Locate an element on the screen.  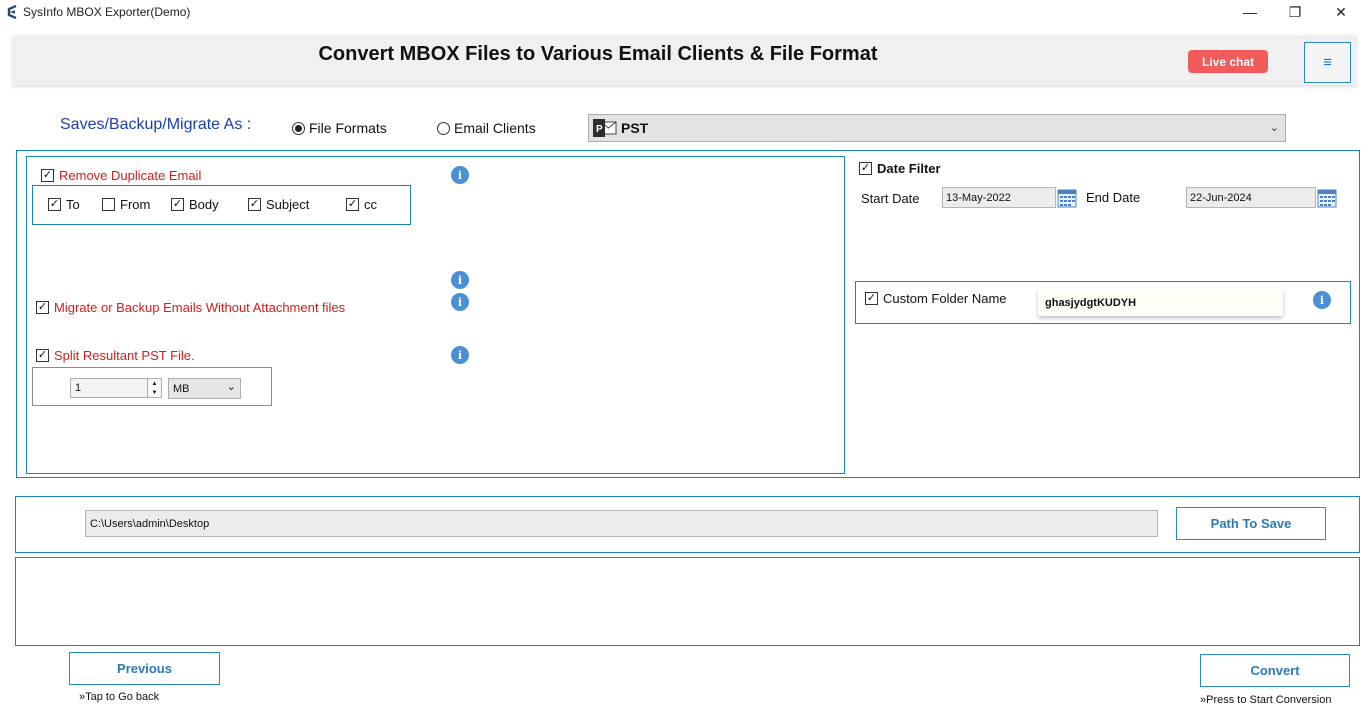
radio-label: Email Clients is located at coordinates (495, 128).